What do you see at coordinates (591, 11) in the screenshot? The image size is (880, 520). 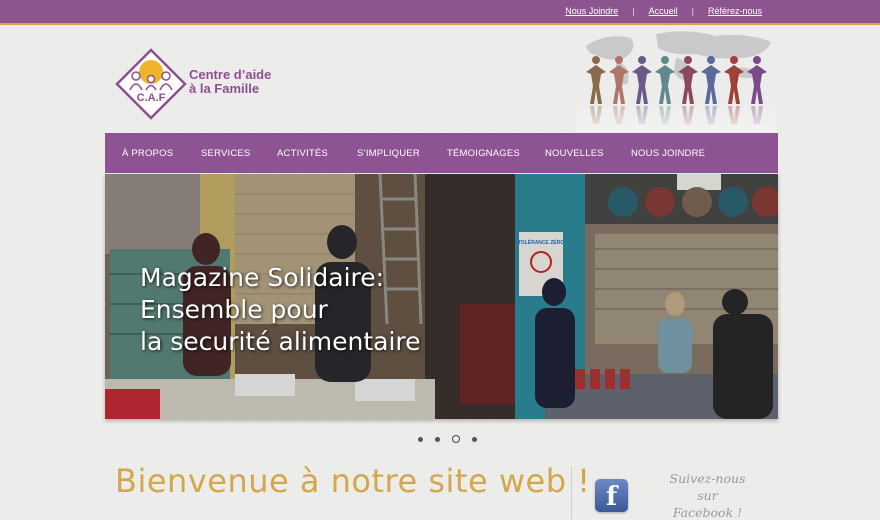 I see `top-link-nous-joindre: Nous Joindre` at bounding box center [591, 11].